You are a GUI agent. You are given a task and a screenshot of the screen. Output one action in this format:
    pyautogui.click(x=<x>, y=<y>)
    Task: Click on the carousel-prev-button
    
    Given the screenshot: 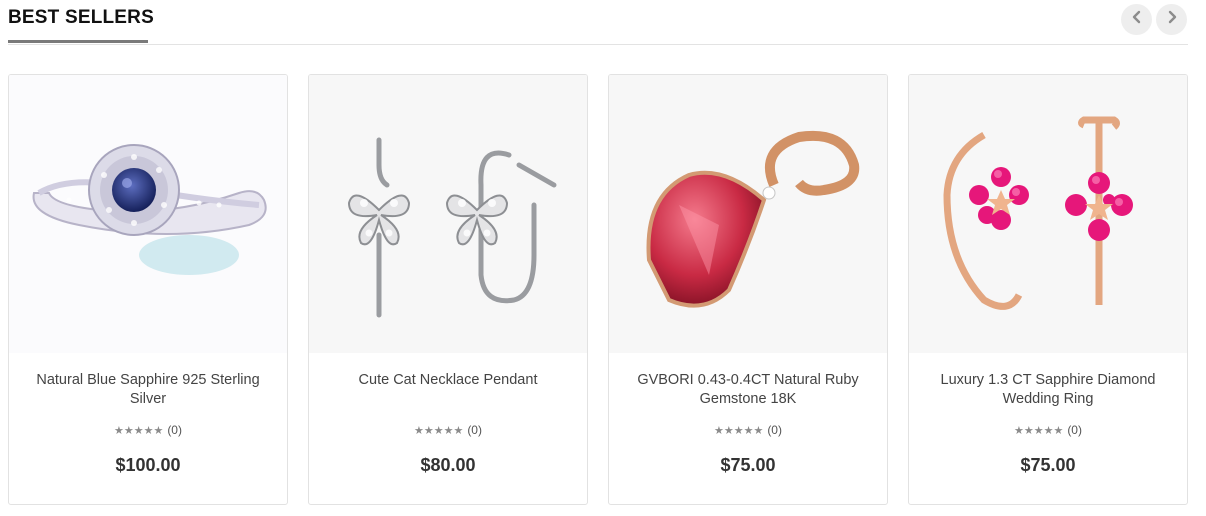 What is the action you would take?
    pyautogui.click(x=1136, y=19)
    